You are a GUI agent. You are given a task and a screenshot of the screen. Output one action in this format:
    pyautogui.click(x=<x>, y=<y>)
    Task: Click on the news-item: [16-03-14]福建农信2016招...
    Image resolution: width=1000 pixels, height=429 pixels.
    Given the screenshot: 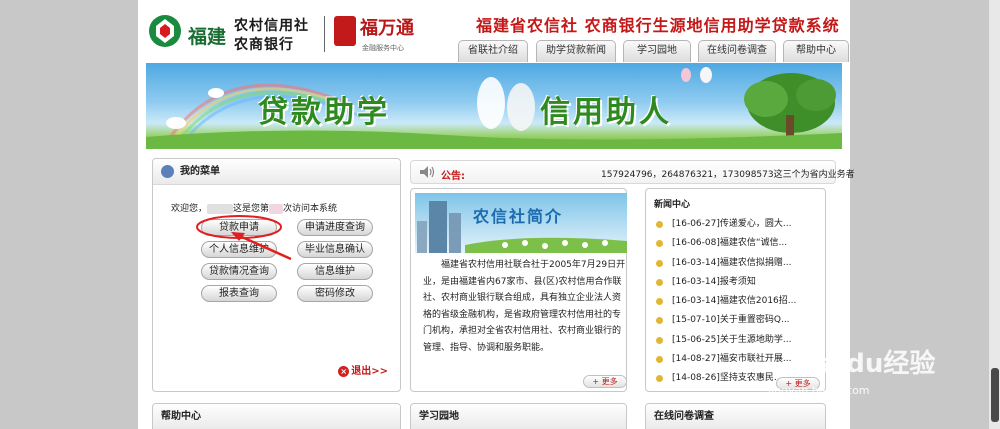 What is the action you would take?
    pyautogui.click(x=726, y=301)
    